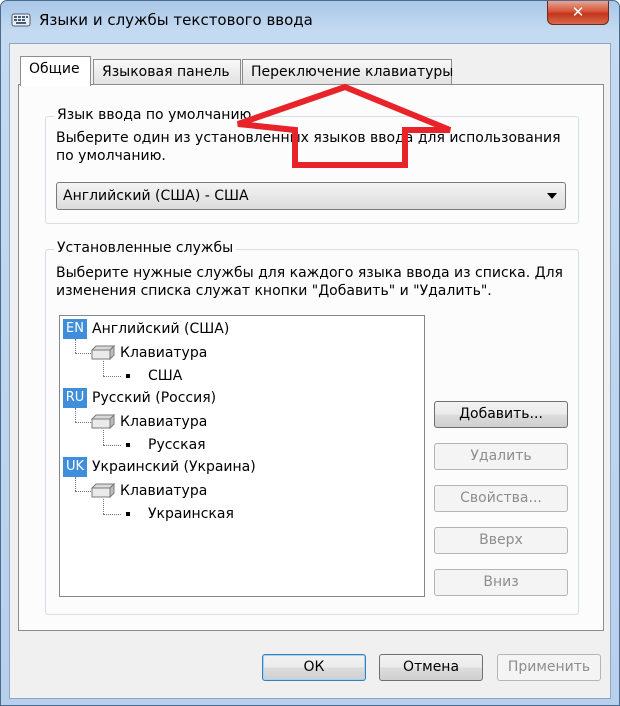  What do you see at coordinates (21, 20) in the screenshot?
I see `keyboard-app-icon` at bounding box center [21, 20].